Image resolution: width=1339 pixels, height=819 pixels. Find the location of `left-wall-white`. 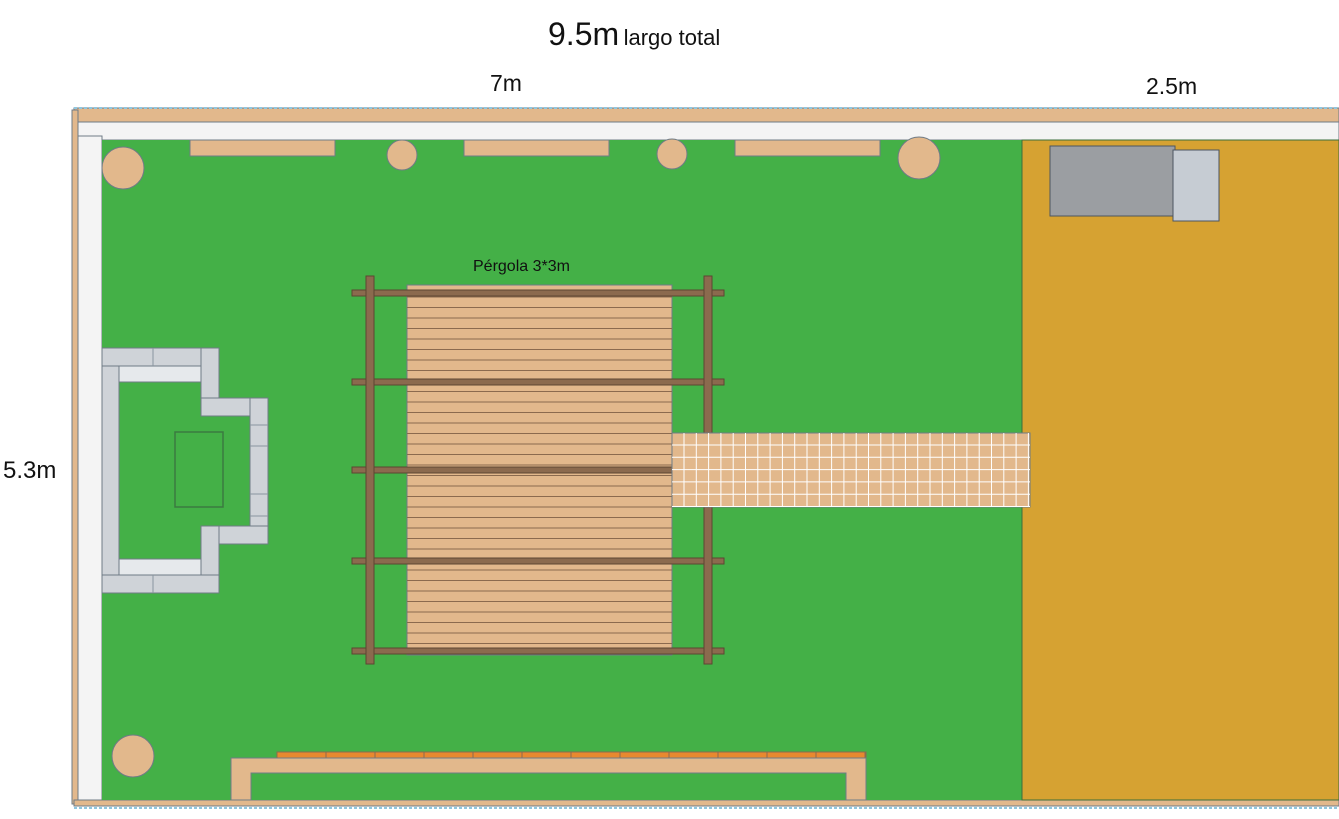

left-wall-white is located at coordinates (90, 468).